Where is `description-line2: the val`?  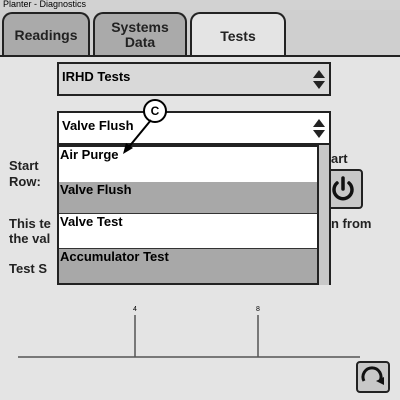
description-line2: the val is located at coordinates (30, 238).